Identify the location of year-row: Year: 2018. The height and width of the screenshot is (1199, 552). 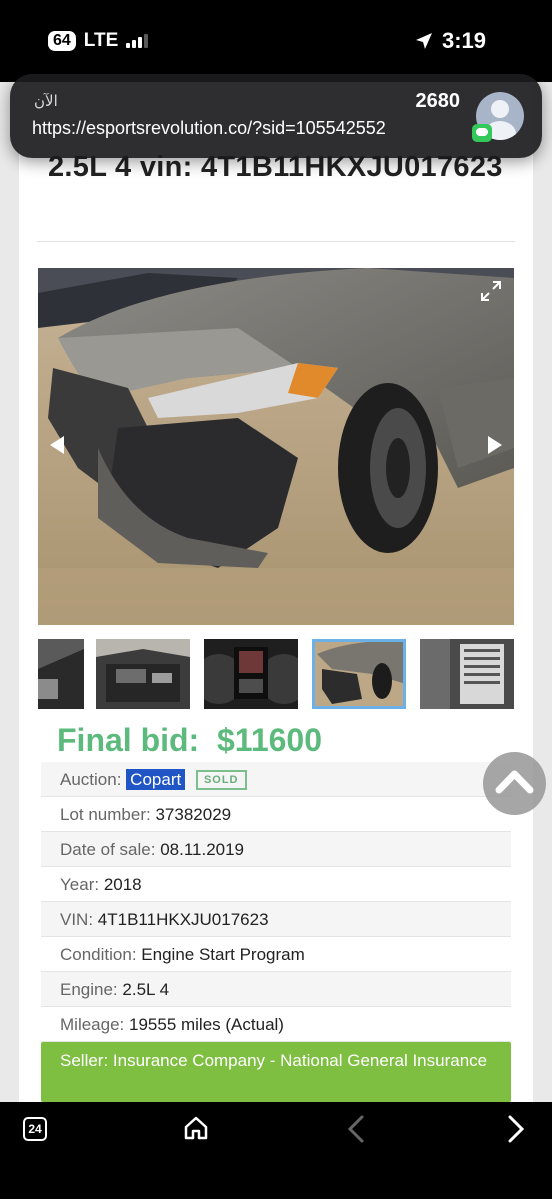
(276, 884).